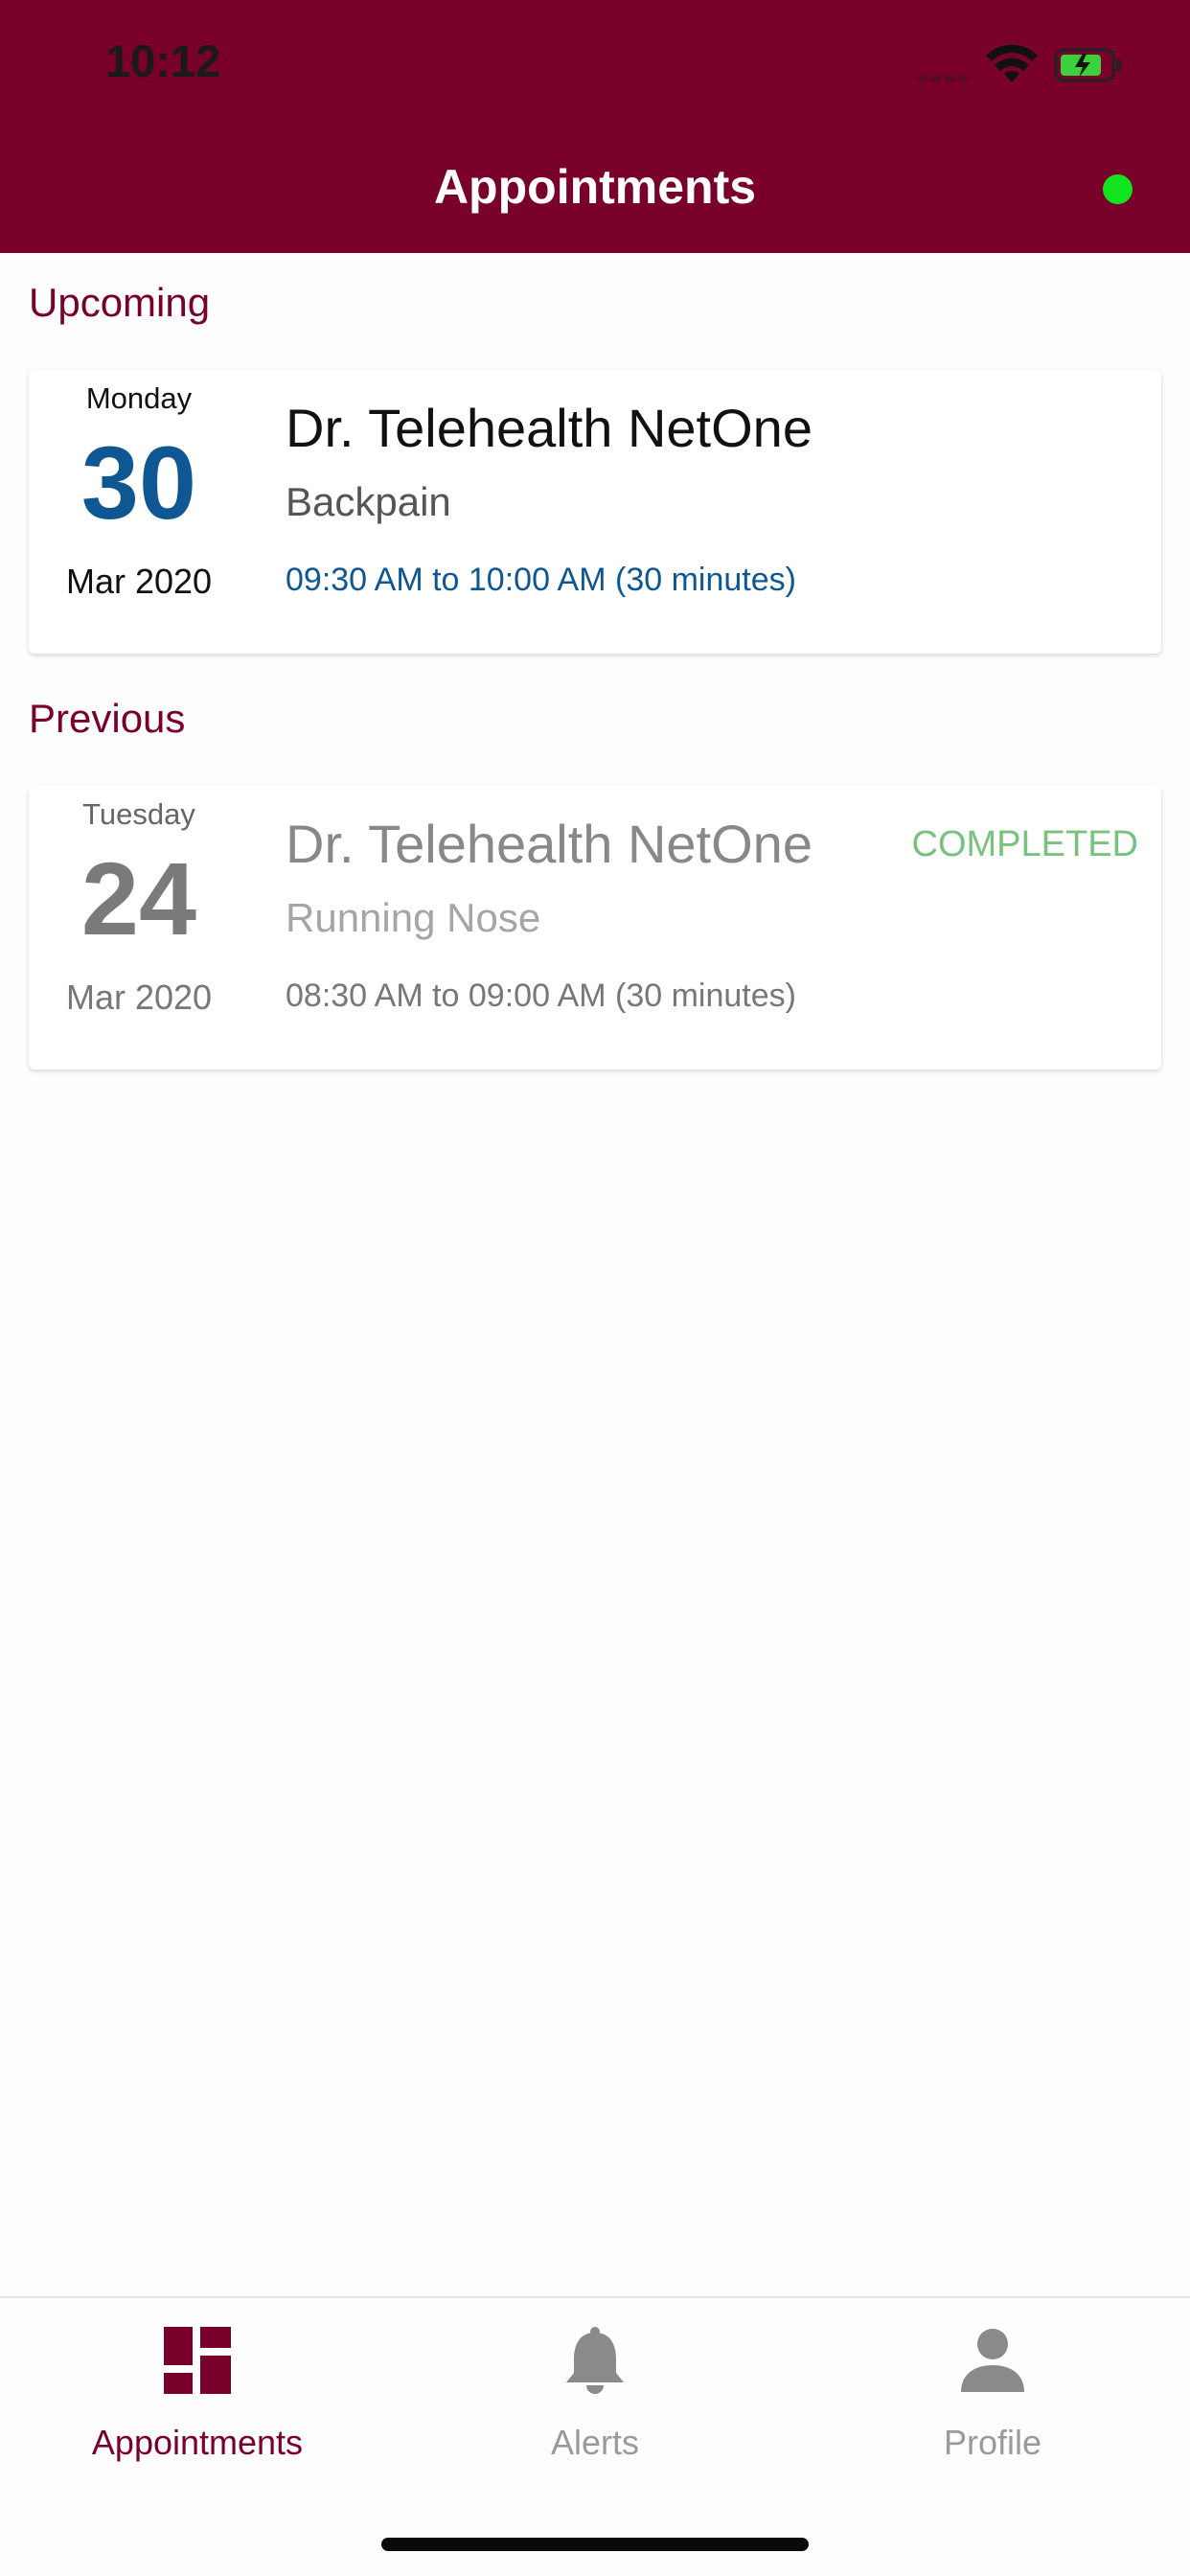 The width and height of the screenshot is (1190, 2576). Describe the element at coordinates (139, 898) in the screenshot. I see `appointment-day: 24` at that location.